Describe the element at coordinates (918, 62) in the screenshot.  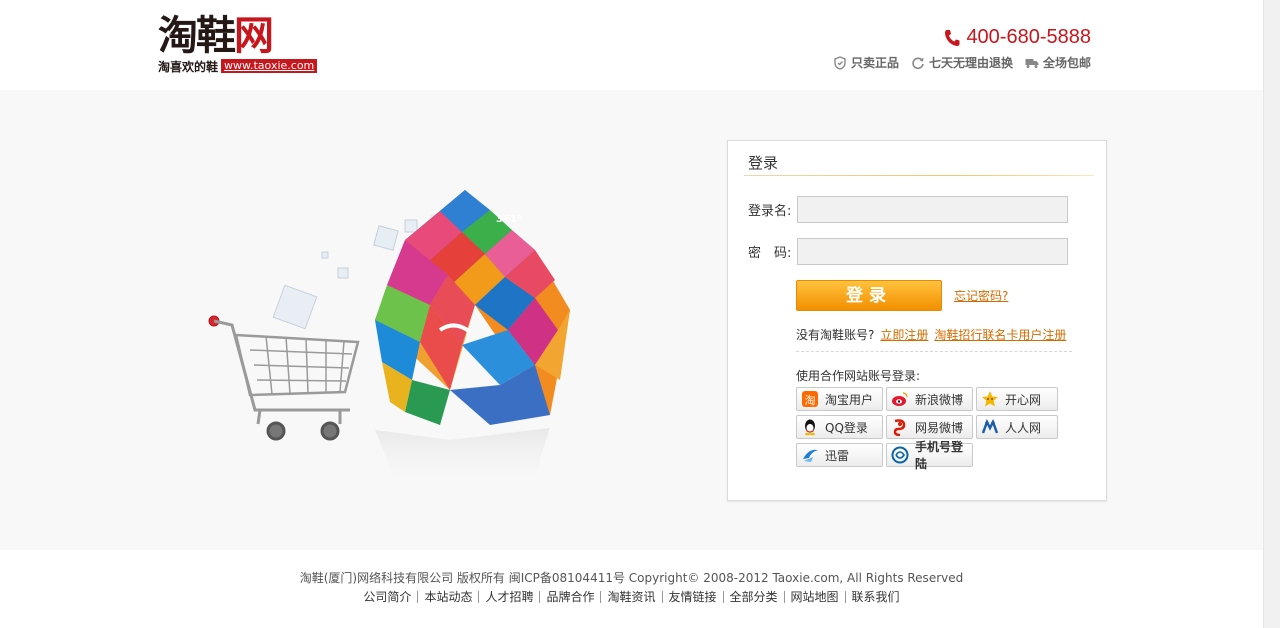
I see `refresh-icon` at that location.